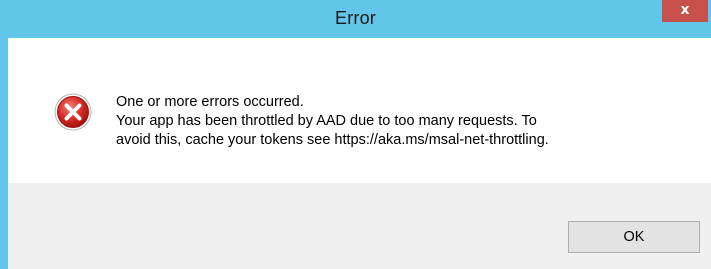 This screenshot has width=711, height=269. I want to click on window-title: Error, so click(355, 18).